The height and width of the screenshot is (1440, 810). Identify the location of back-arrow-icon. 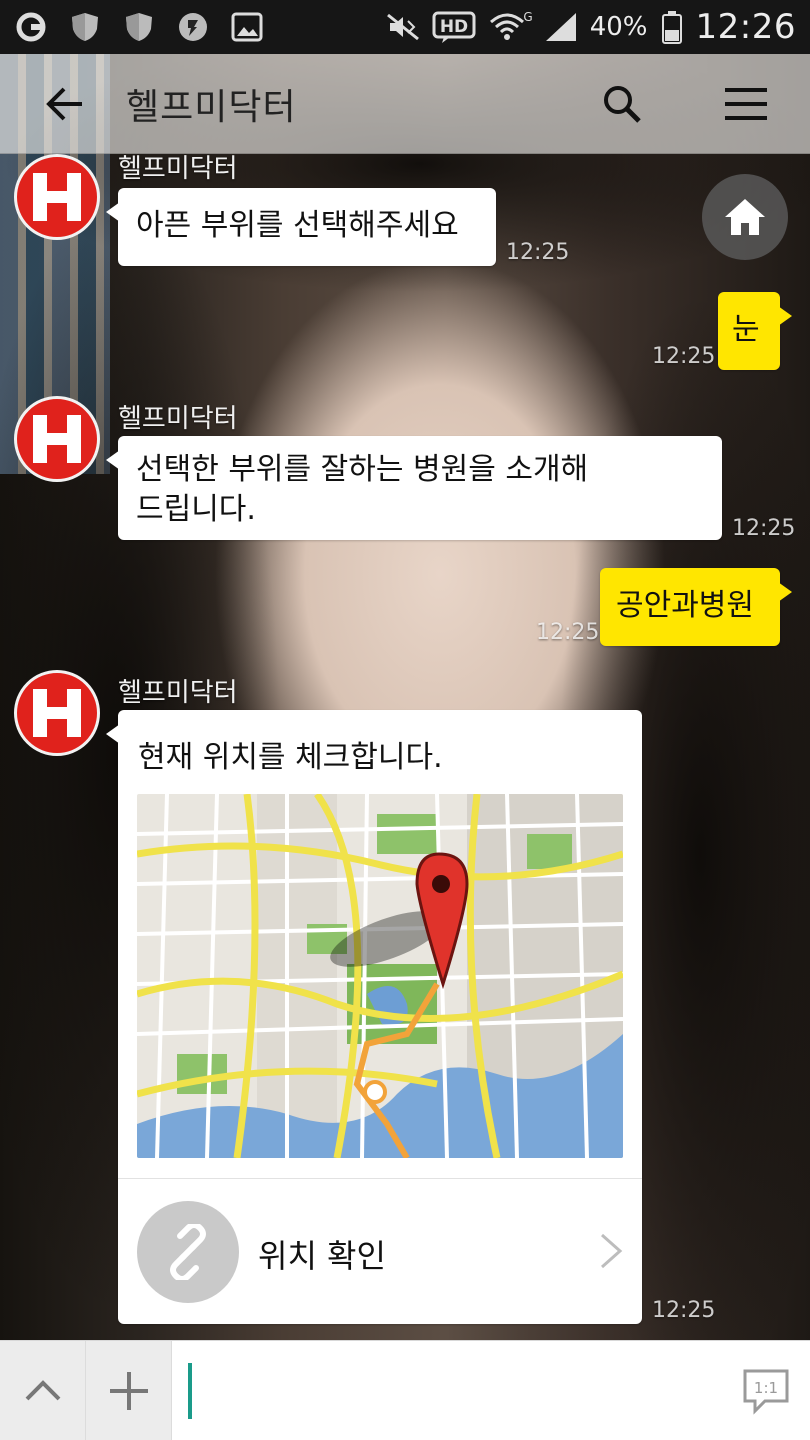
(64, 103).